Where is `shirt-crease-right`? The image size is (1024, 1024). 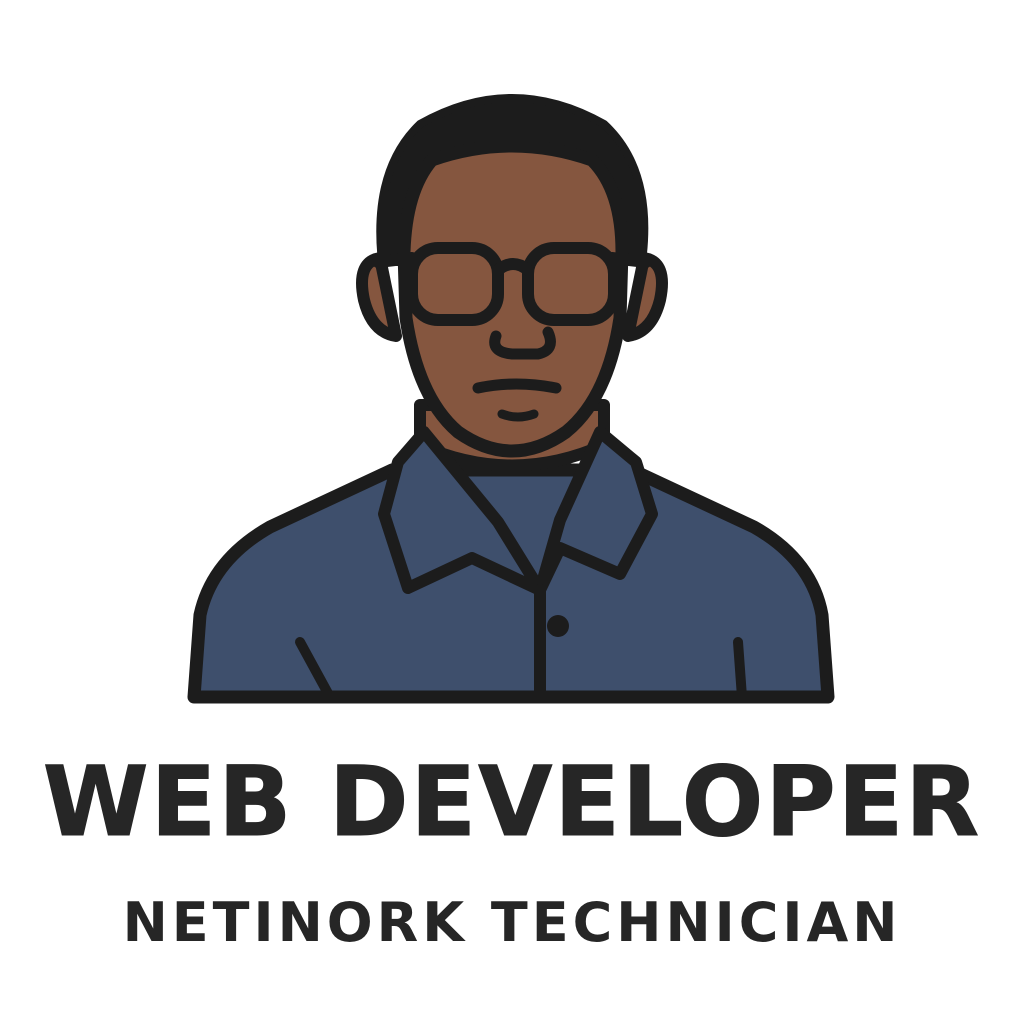 shirt-crease-right is located at coordinates (740, 669).